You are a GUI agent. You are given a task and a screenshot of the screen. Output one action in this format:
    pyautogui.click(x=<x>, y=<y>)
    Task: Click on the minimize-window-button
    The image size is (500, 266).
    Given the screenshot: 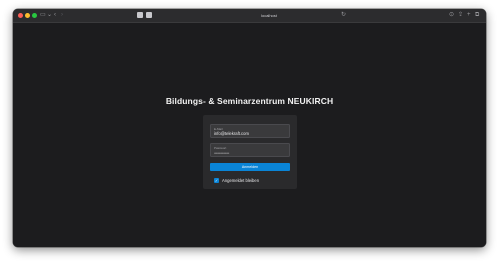 What is the action you would take?
    pyautogui.click(x=27, y=15)
    